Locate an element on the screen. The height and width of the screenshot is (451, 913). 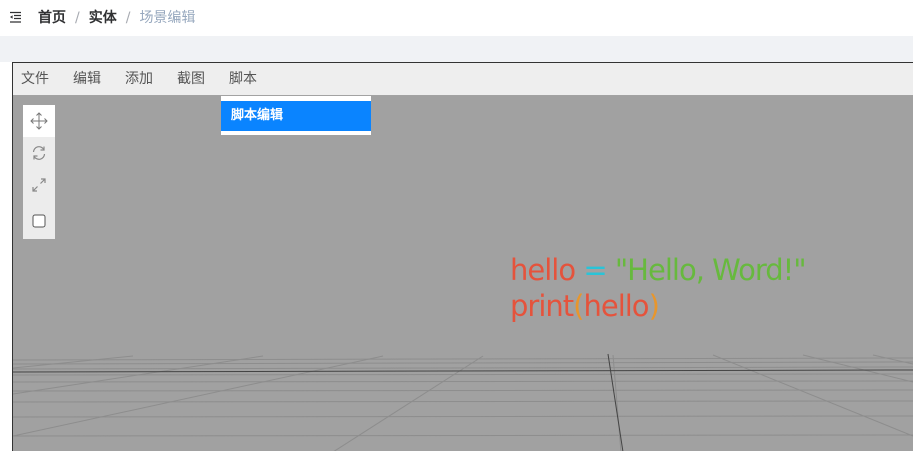
code-operator: = is located at coordinates (595, 270).